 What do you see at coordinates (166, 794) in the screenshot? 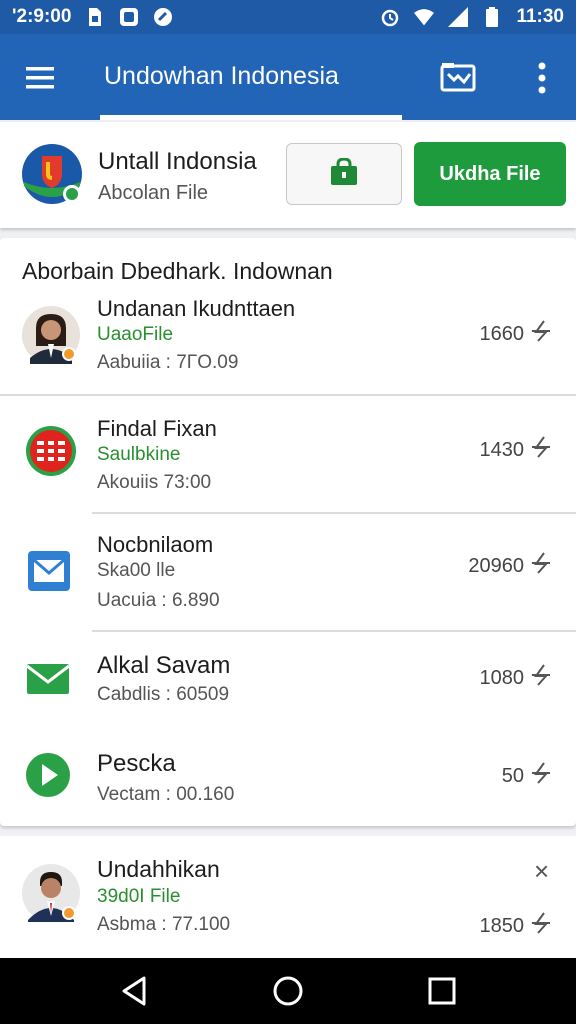
I see `item-detail: Vectam : 00.160` at bounding box center [166, 794].